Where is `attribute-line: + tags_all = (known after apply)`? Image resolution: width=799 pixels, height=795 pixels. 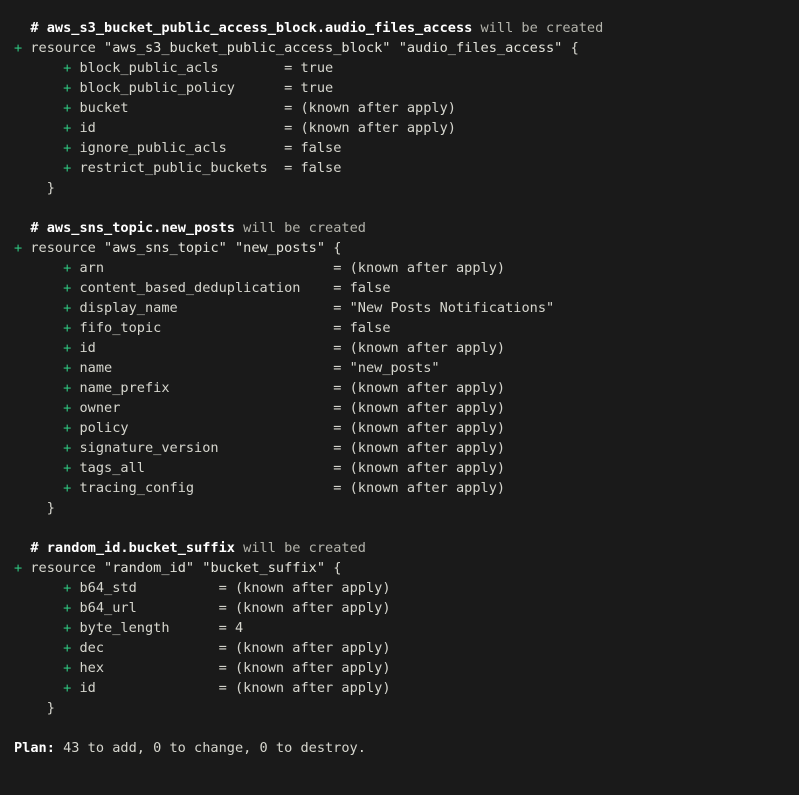
attribute-line: + tags_all = (known after apply) is located at coordinates (399, 468).